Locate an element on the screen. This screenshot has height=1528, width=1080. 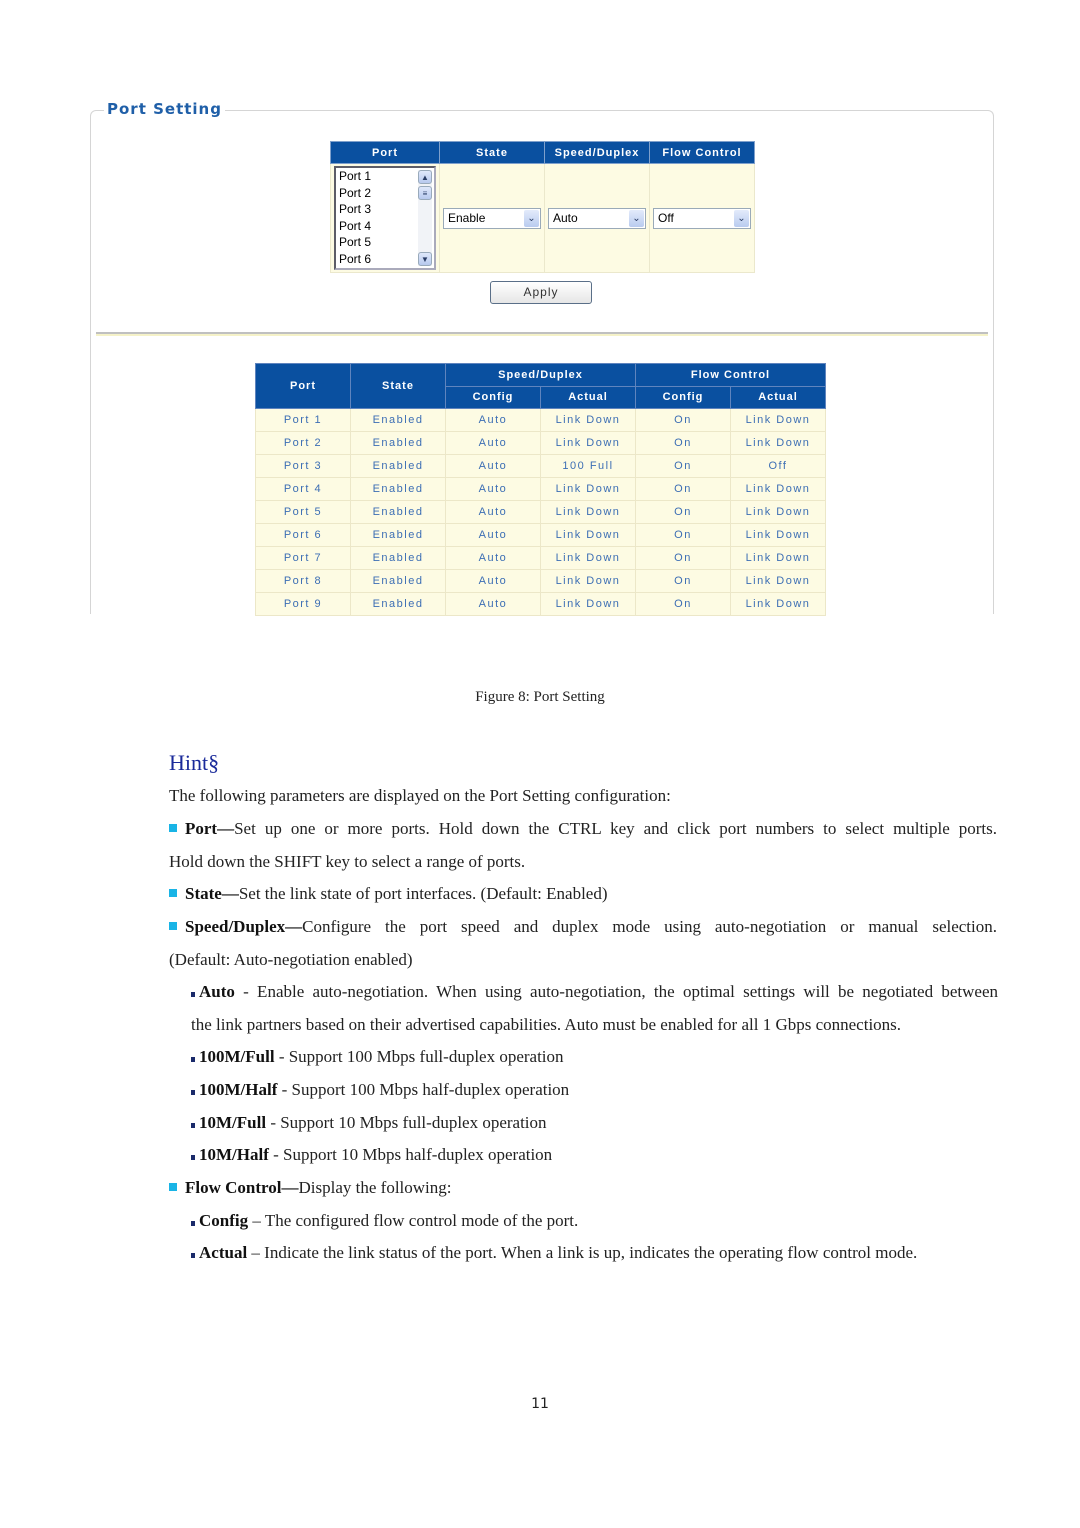
table-row: Port 5 Enabled Auto Link Down On Link Down is located at coordinates (540, 512).